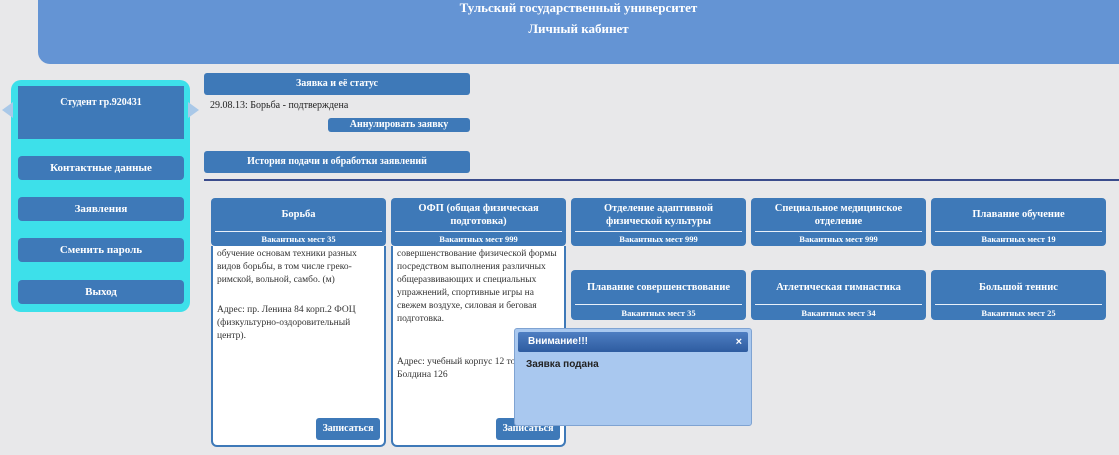 Image resolution: width=1119 pixels, height=455 pixels. Describe the element at coordinates (348, 429) in the screenshot. I see `enroll-button: Записаться` at that location.